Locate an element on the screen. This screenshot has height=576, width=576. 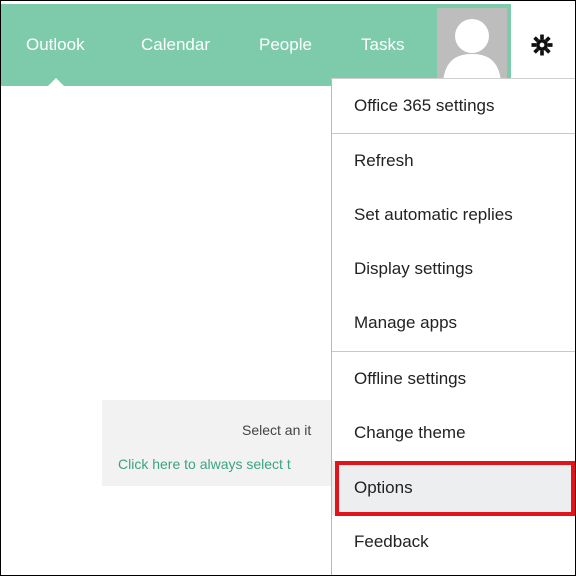
menu-item-manage-apps: Manage apps is located at coordinates (453, 323).